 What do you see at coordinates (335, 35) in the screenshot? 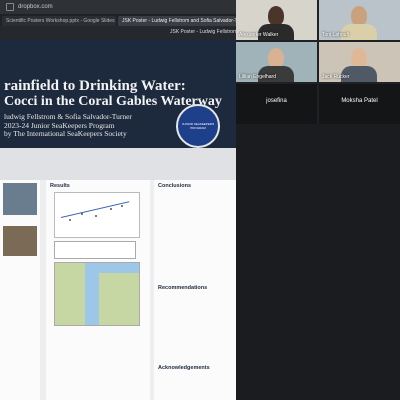
I see `participant-name: Toni Lahoufi` at bounding box center [335, 35].